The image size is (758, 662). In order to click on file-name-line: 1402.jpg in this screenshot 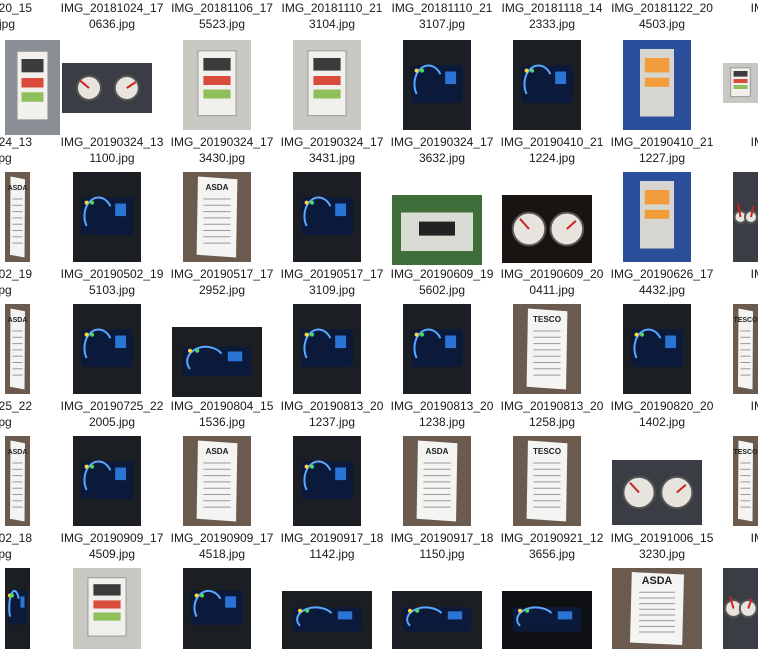, I will do `click(662, 422)`.